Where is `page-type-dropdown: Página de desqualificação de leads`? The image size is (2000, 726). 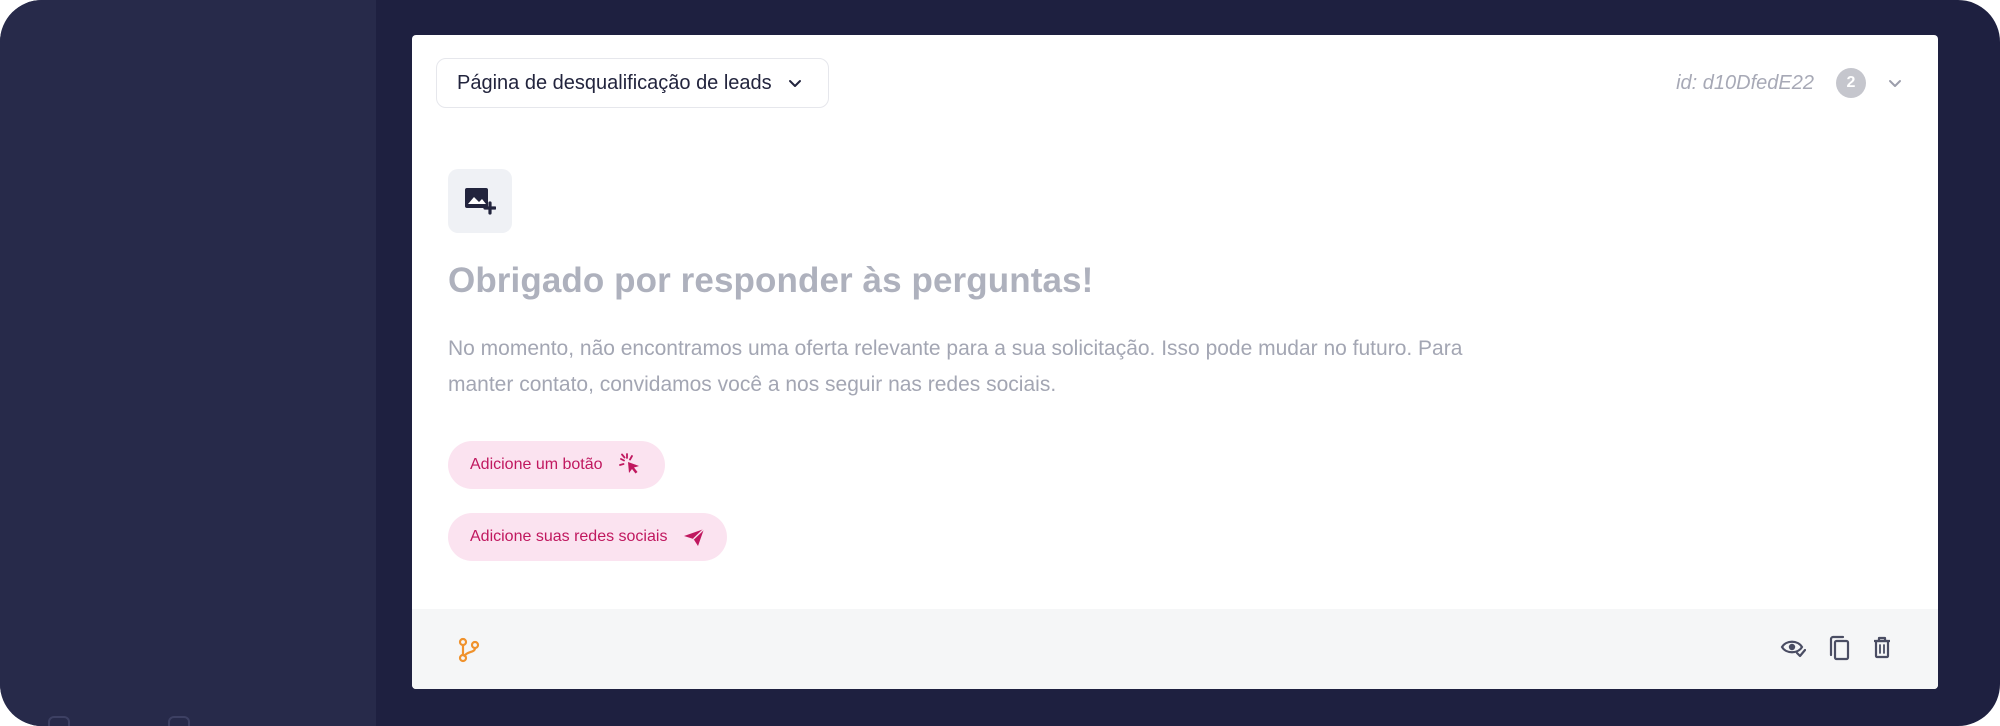 page-type-dropdown: Página de desqualificação de leads is located at coordinates (632, 83).